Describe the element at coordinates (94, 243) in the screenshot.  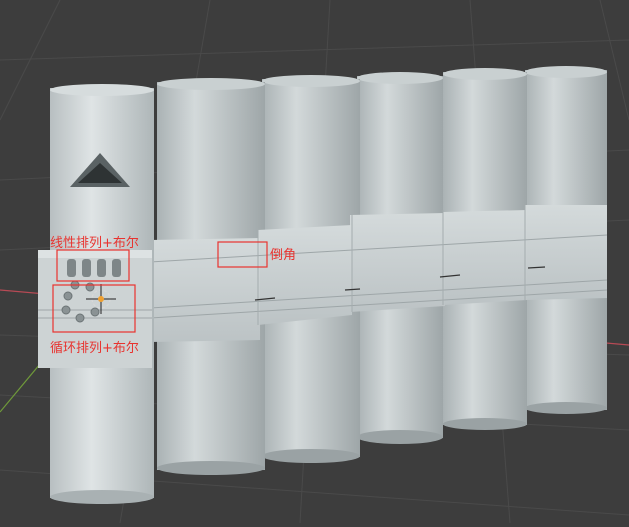
I see `svg-text: 线性排列+布尔` at that location.